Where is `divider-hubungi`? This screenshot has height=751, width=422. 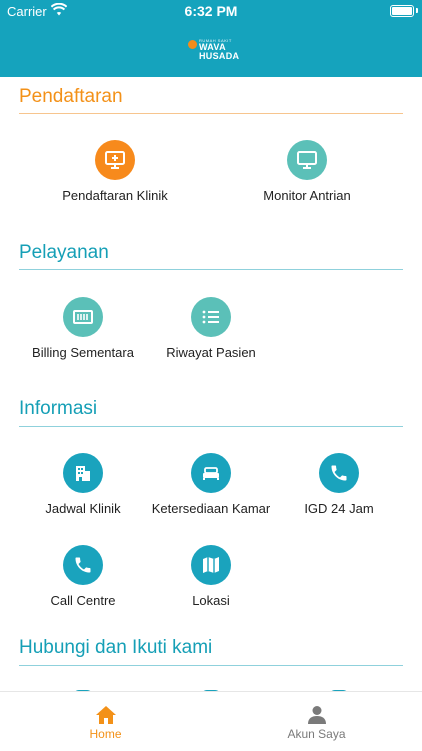
divider-hubungi is located at coordinates (211, 665).